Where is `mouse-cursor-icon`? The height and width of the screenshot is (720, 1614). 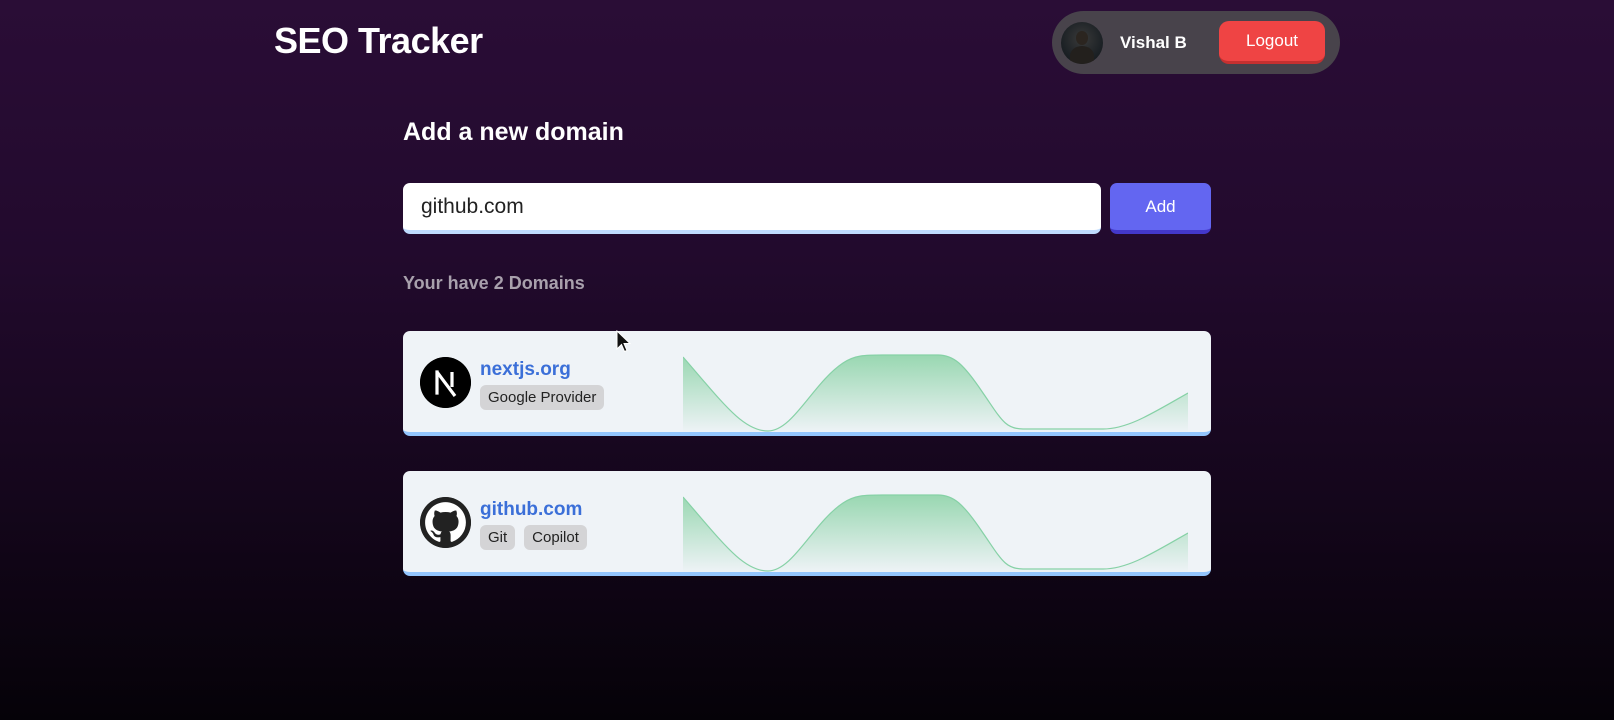
mouse-cursor-icon is located at coordinates (624, 341).